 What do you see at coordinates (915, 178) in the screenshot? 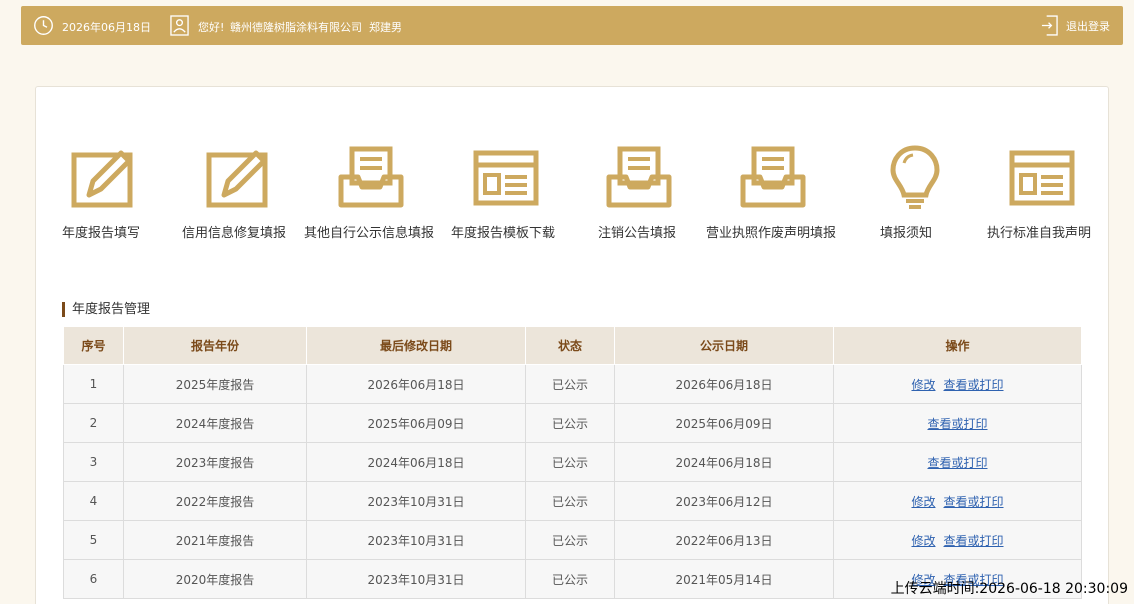
I see `lightbulb-icon` at bounding box center [915, 178].